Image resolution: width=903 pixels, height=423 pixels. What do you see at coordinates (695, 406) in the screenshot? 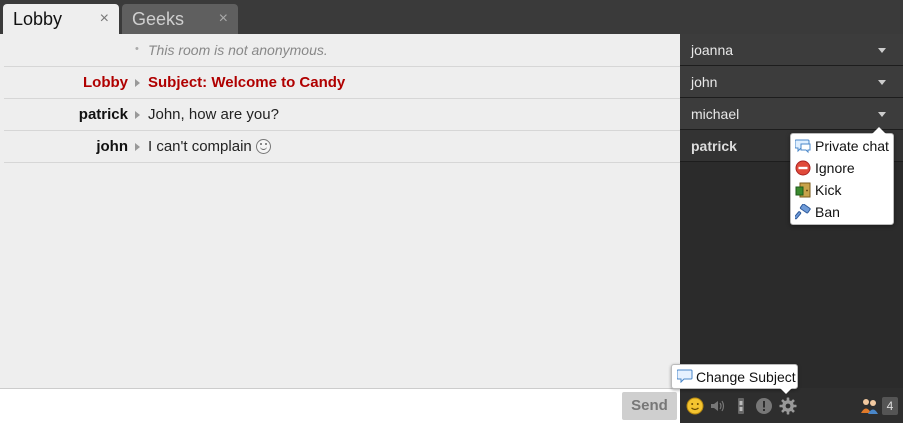
I see `emoticons-icon` at bounding box center [695, 406].